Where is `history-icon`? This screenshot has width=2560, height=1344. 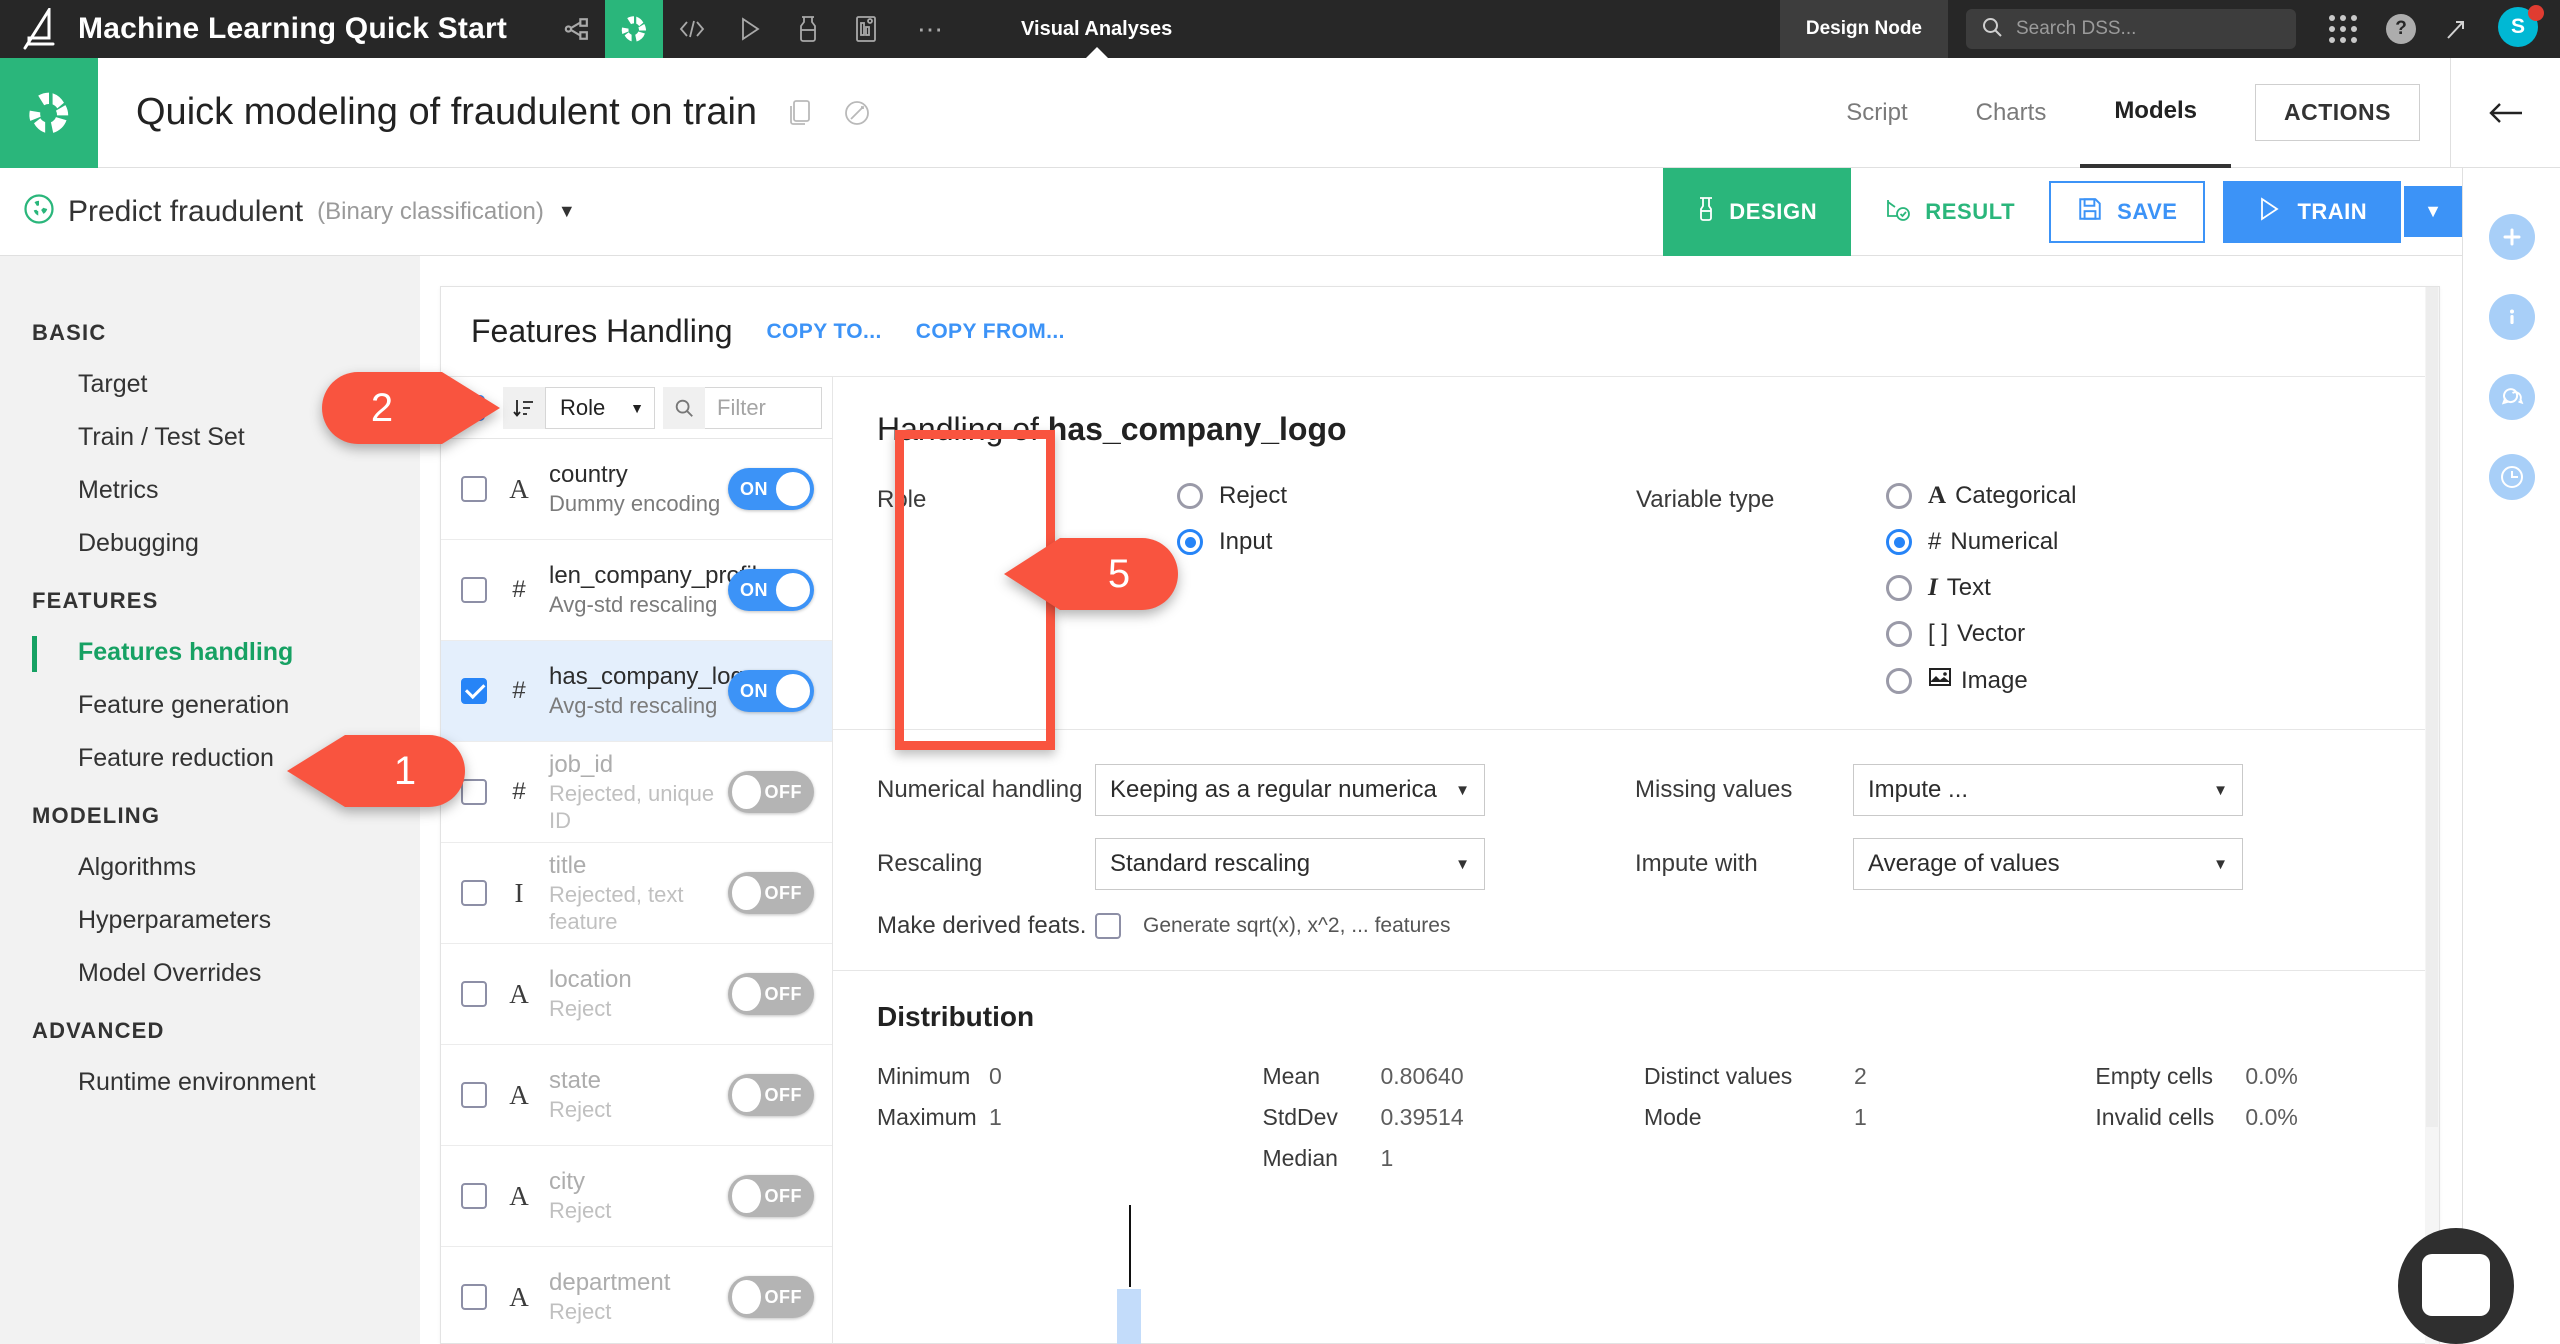
history-icon is located at coordinates (2511, 477).